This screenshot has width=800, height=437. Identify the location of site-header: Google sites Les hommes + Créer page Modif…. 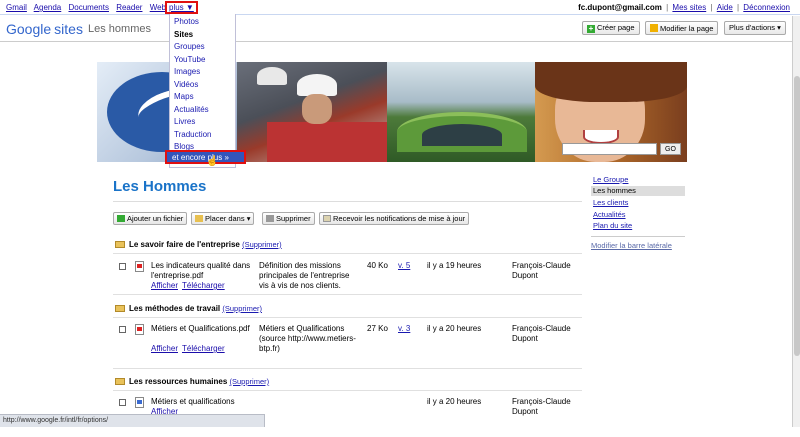
(400, 29).